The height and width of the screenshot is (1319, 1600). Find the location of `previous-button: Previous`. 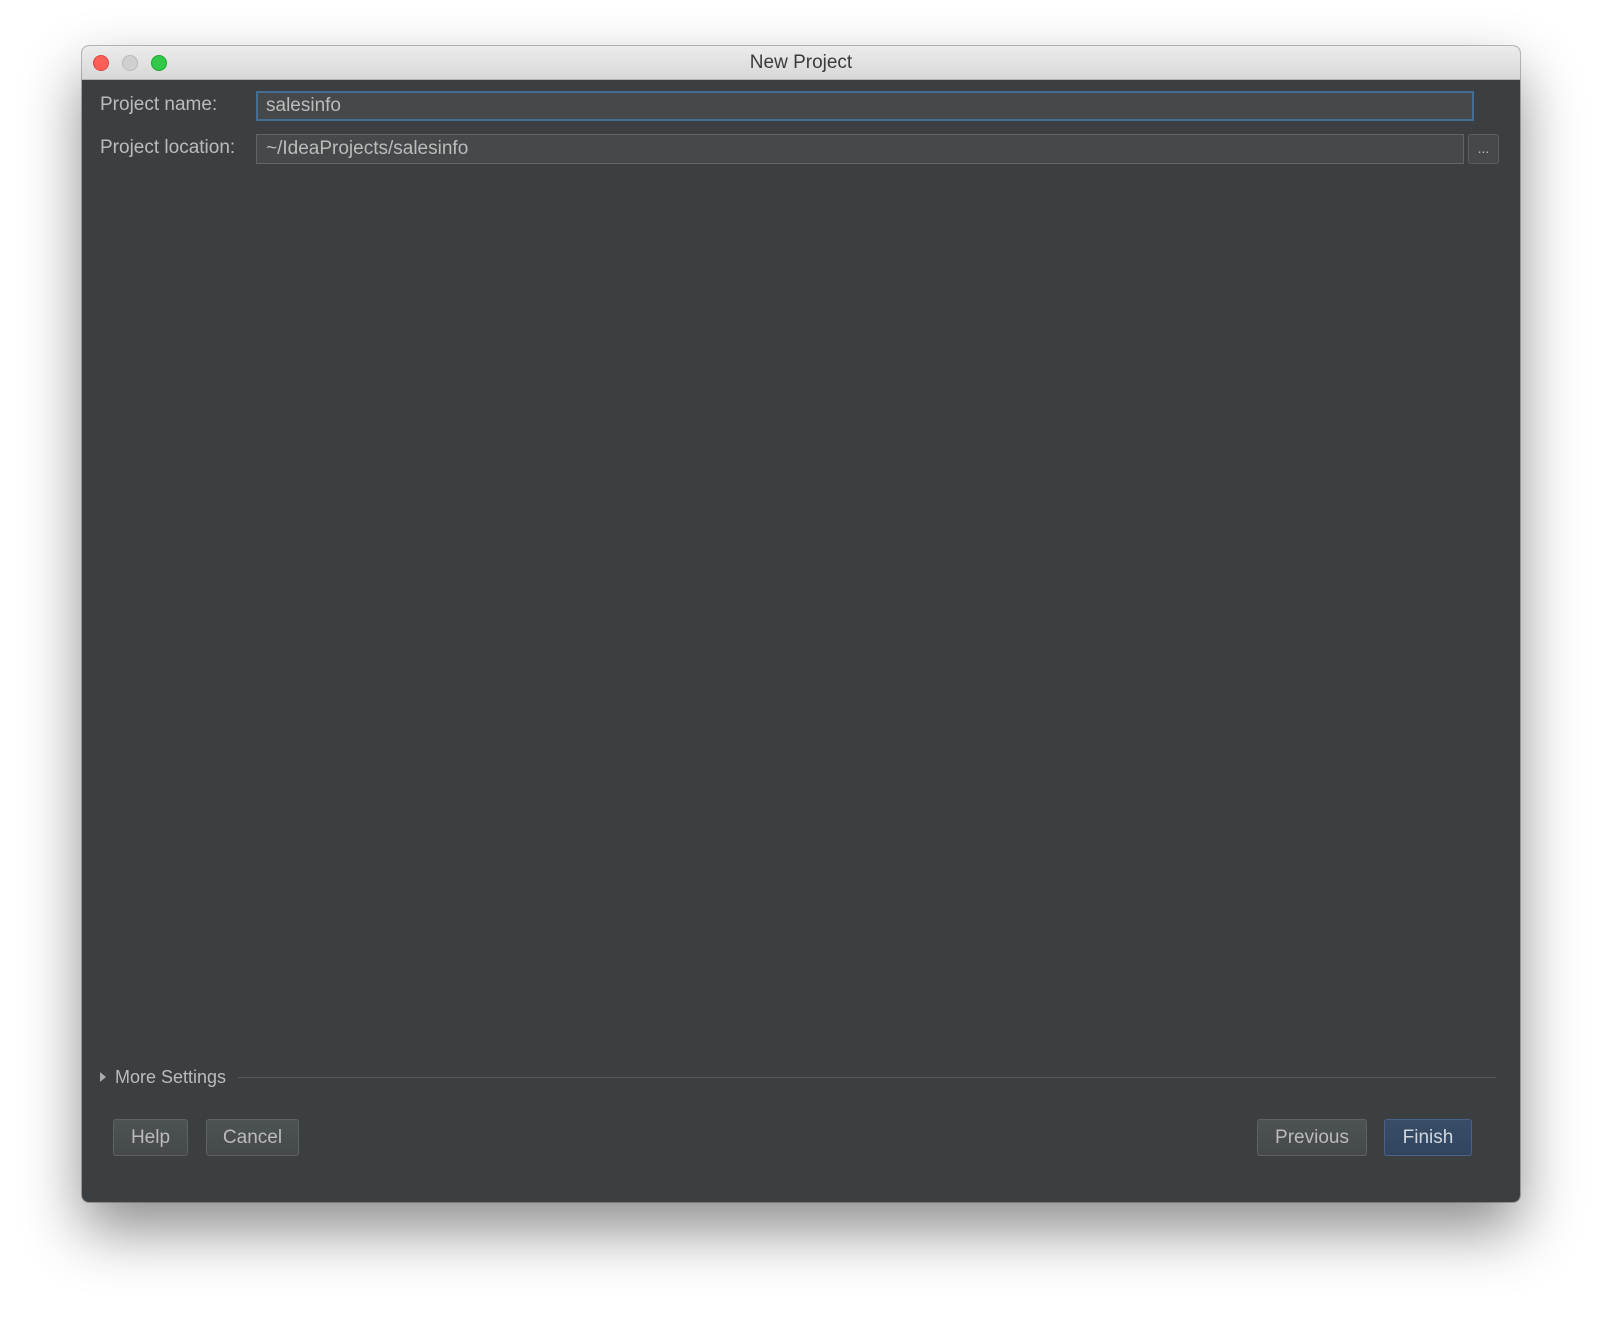

previous-button: Previous is located at coordinates (1312, 1137).